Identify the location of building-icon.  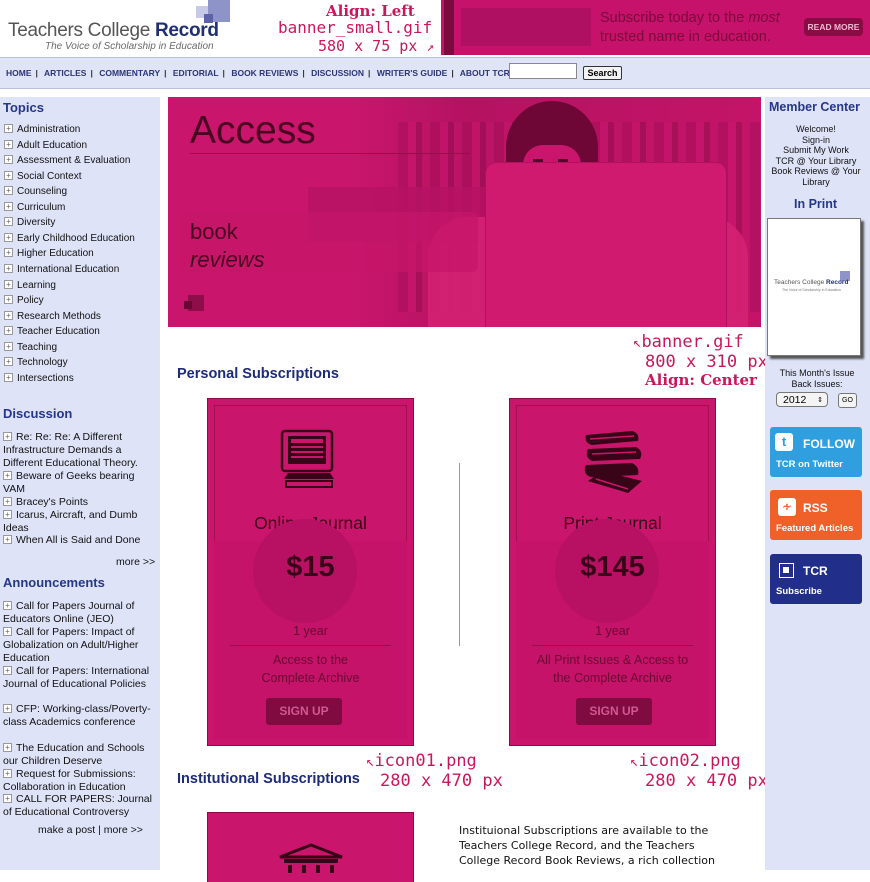
(311, 858).